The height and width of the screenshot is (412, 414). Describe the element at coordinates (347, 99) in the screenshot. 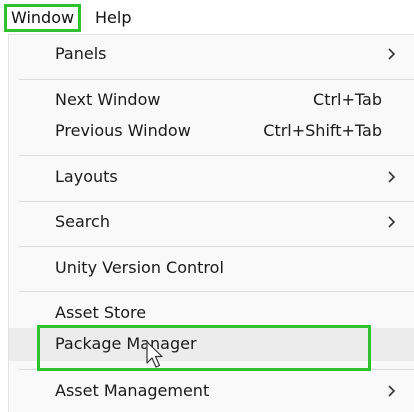

I see `menu-item-shortcut: Ctrl+Tab` at that location.